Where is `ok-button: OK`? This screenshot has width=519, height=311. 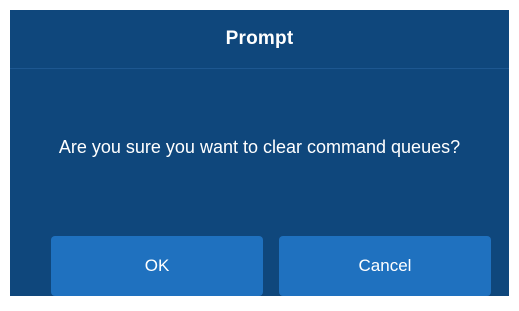
ok-button: OK is located at coordinates (157, 266).